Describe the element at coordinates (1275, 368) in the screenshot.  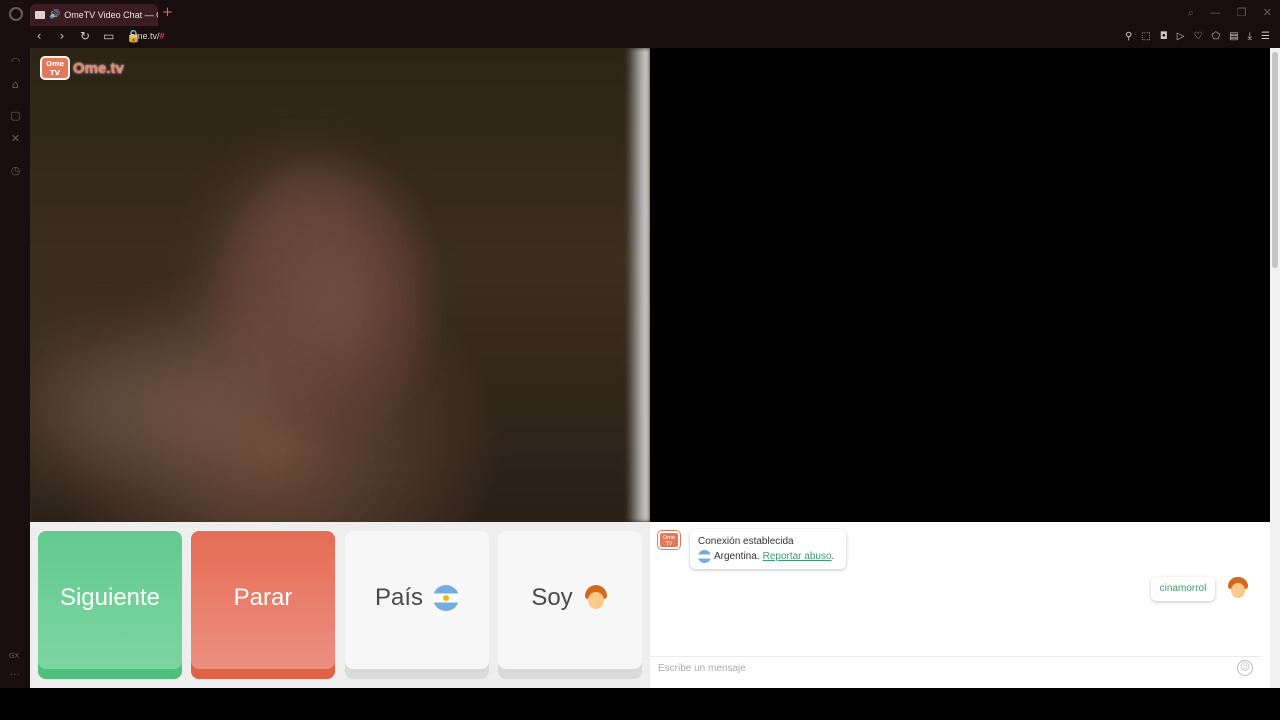
I see `page-scrollbar` at that location.